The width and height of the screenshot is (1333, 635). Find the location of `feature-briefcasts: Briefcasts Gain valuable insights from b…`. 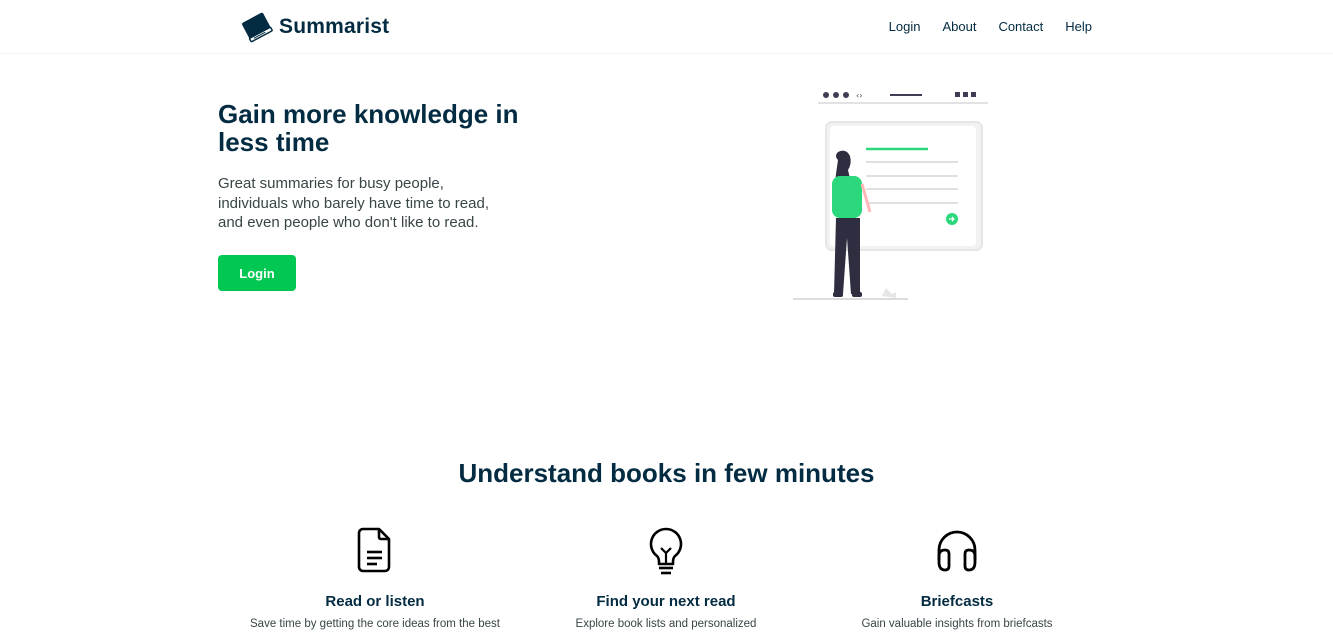

feature-briefcasts: Briefcasts Gain valuable insights from b… is located at coordinates (957, 578).